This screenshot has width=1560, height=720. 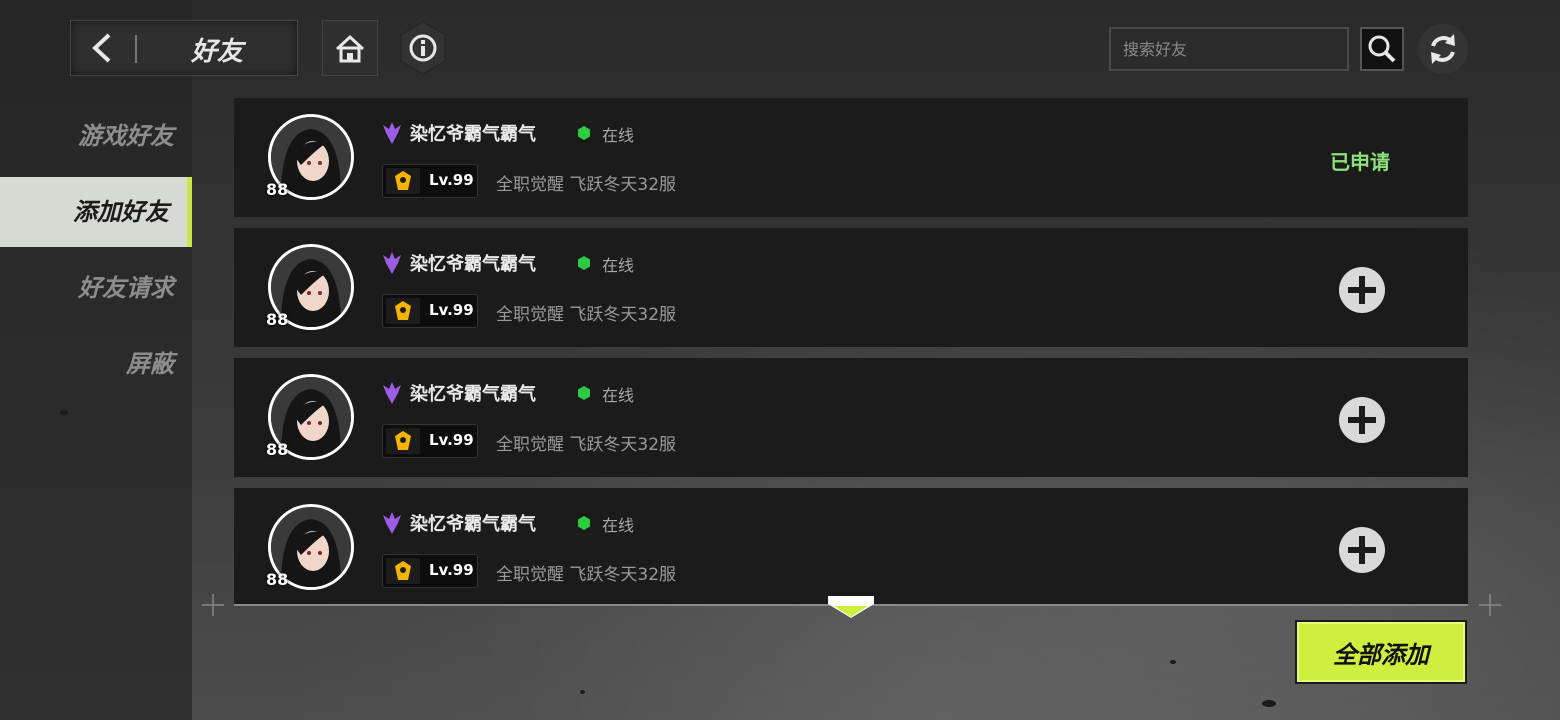 I want to click on sidebar-item-add-friend: 添加好友, so click(x=96, y=212).